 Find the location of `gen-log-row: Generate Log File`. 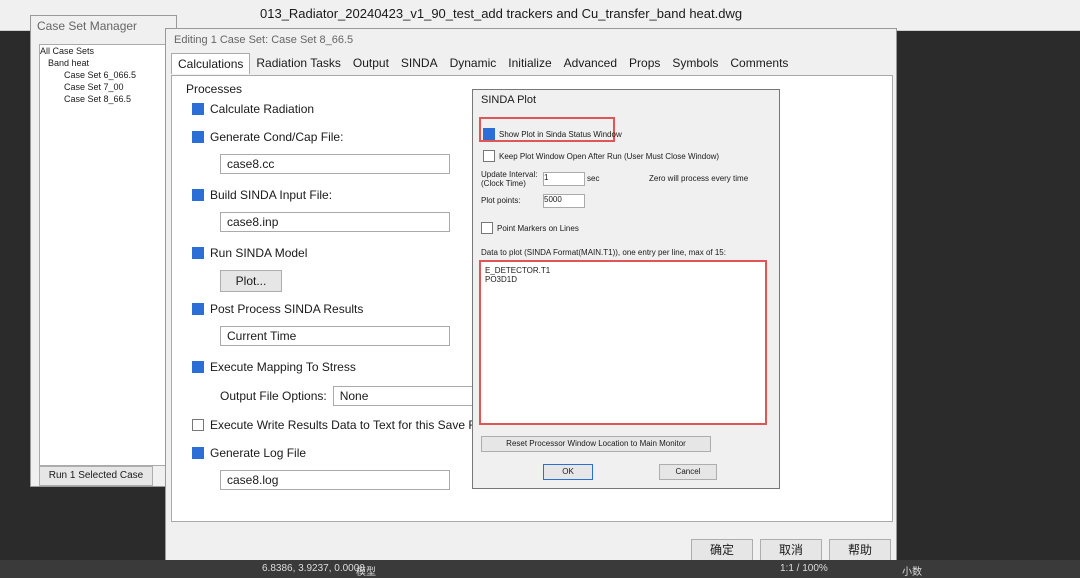

gen-log-row: Generate Log File is located at coordinates (249, 453).